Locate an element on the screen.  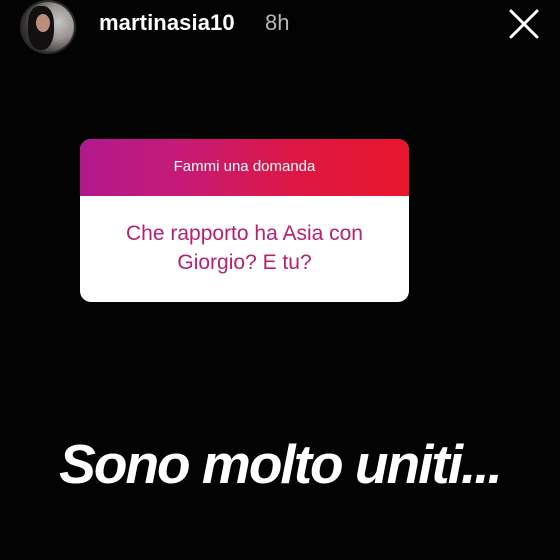
question-sticker-title: Fammi una domanda is located at coordinates (244, 166).